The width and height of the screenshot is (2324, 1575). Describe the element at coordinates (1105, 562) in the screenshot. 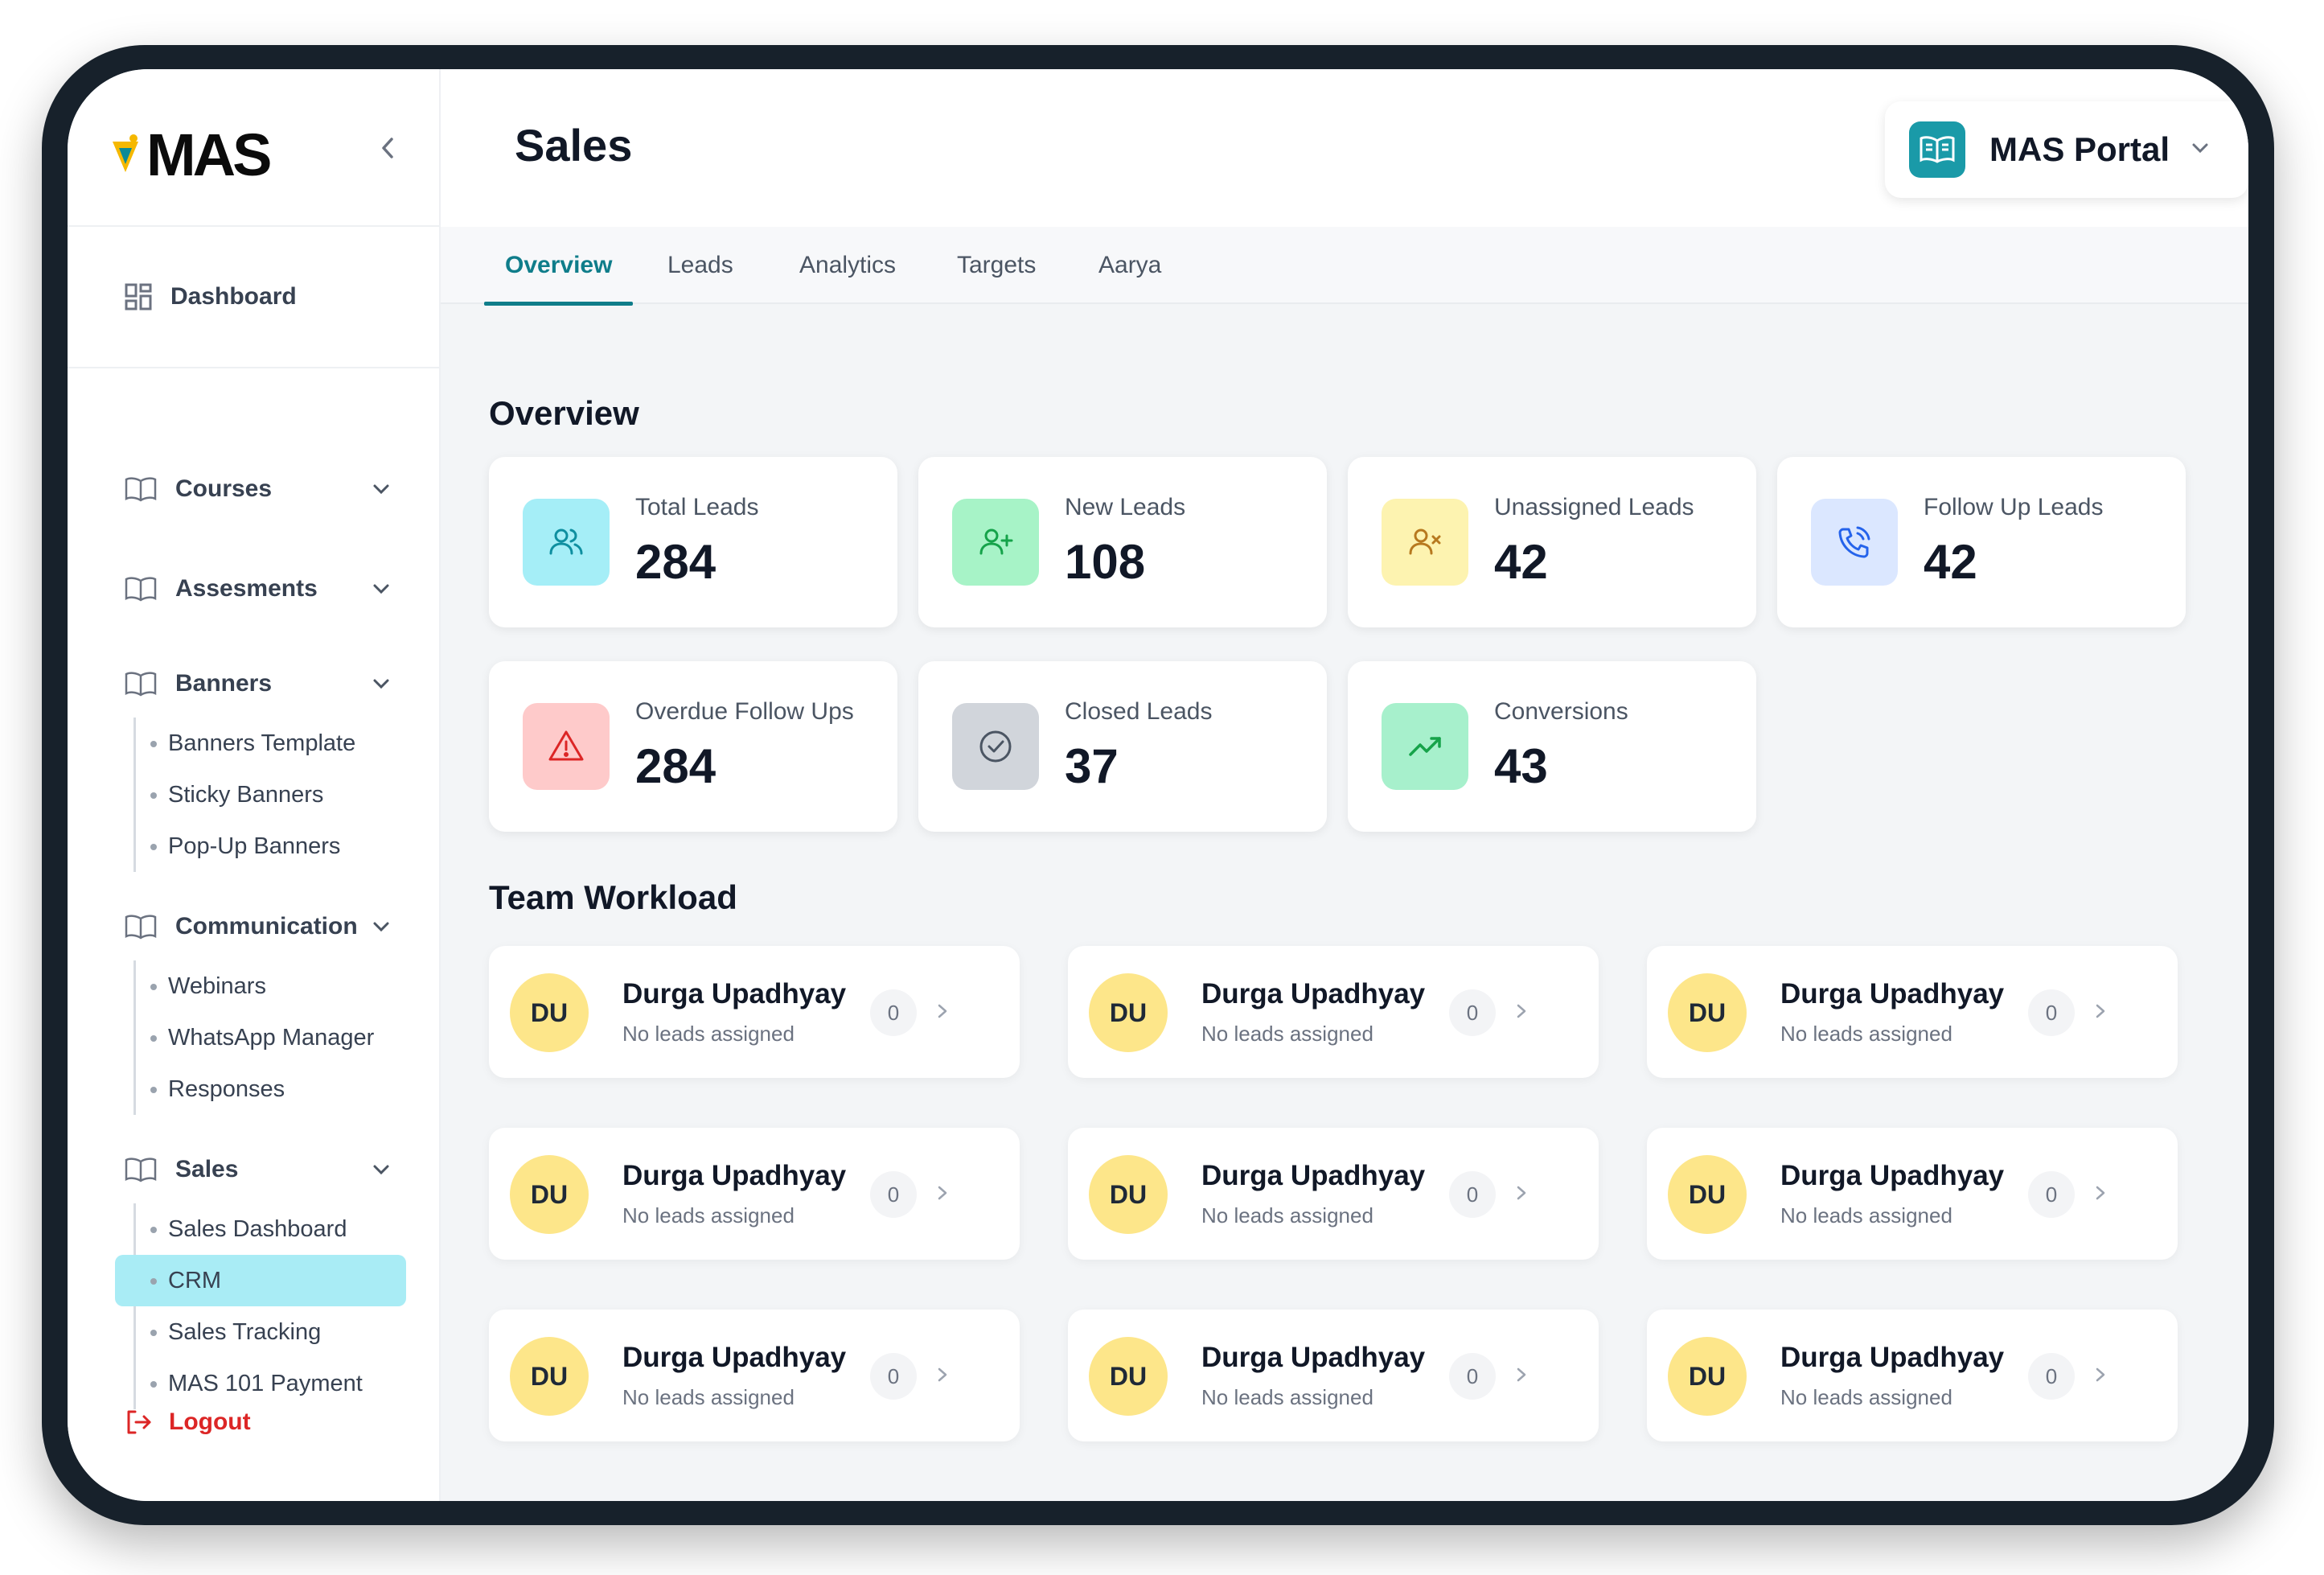

I see `stat-value: 108` at that location.